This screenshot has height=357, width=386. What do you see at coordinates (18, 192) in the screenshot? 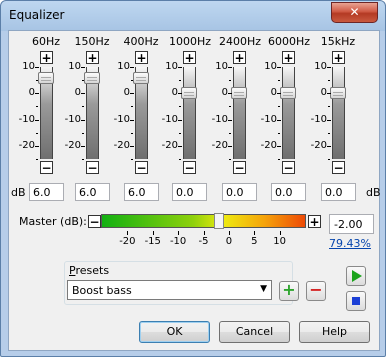
I see `db-label: dB` at bounding box center [18, 192].